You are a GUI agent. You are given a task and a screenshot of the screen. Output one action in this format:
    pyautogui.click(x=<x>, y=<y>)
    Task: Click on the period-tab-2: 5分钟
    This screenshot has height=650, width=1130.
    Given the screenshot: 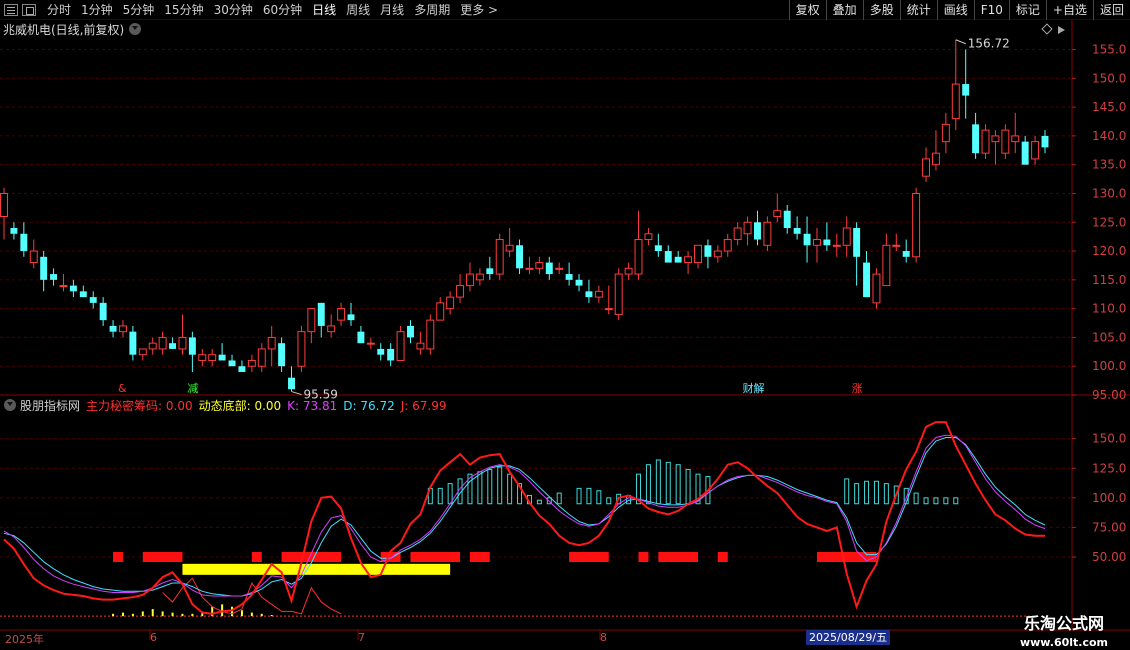 What is the action you would take?
    pyautogui.click(x=139, y=9)
    